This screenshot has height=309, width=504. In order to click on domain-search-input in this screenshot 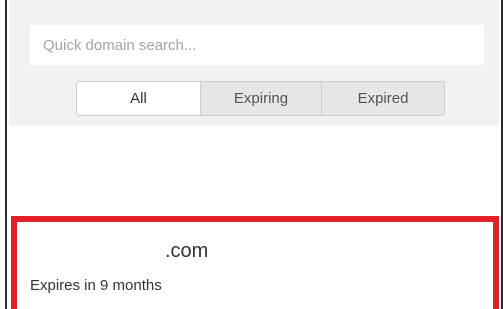, I will do `click(257, 45)`.